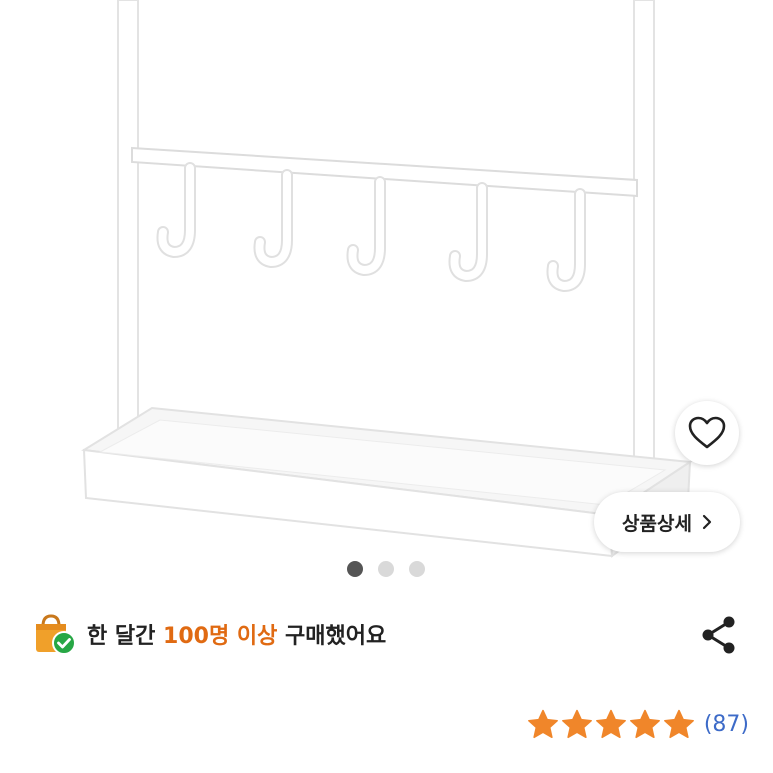  I want to click on product-detail-button: 상품상세, so click(667, 522).